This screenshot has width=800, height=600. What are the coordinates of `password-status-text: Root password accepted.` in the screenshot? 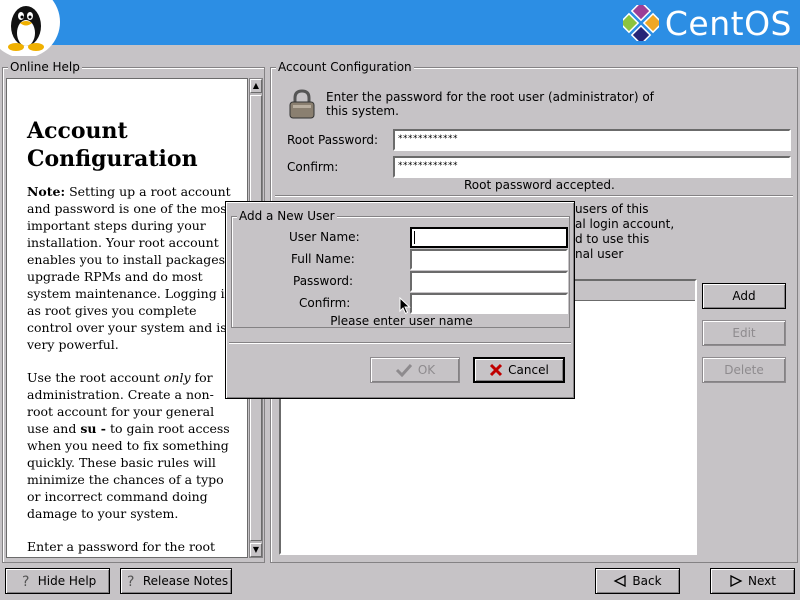 It's located at (539, 185).